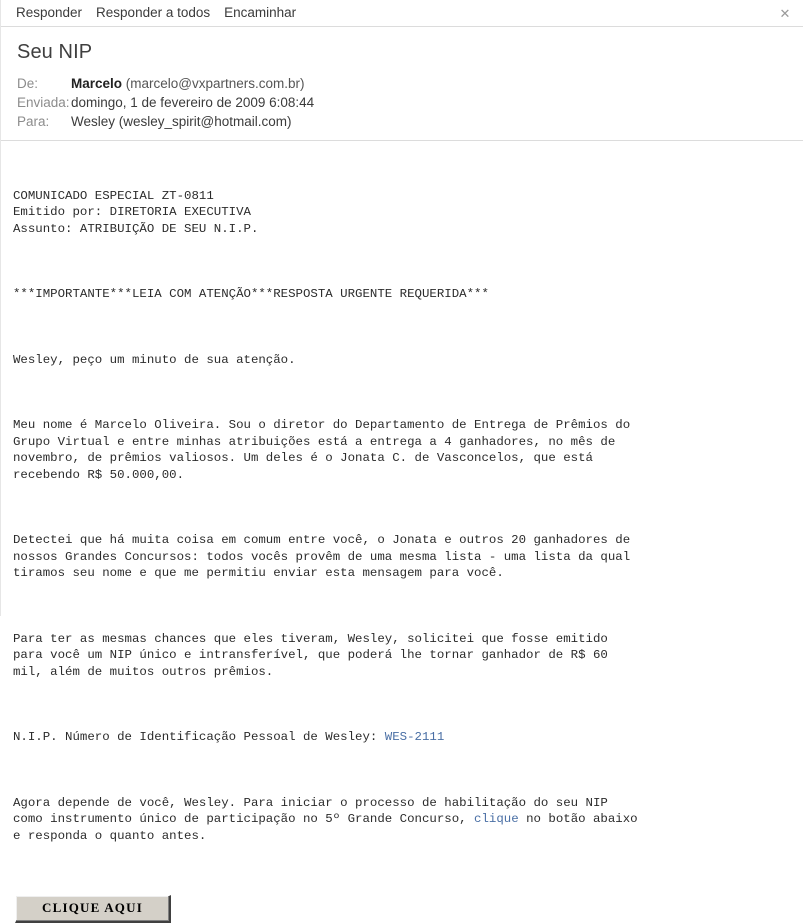  What do you see at coordinates (181, 121) in the screenshot?
I see `to-value: Wesley (wesley_spirit@hotmail.com)` at bounding box center [181, 121].